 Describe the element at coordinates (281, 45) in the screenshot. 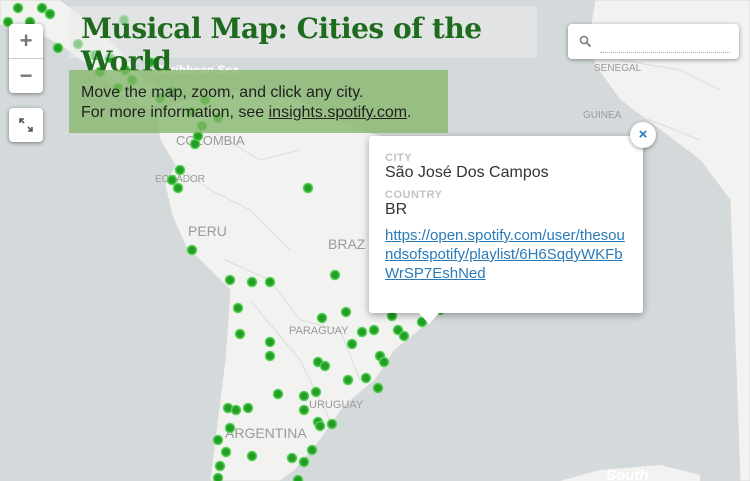

I see `page-title: Musical Map: Cities of the World` at that location.